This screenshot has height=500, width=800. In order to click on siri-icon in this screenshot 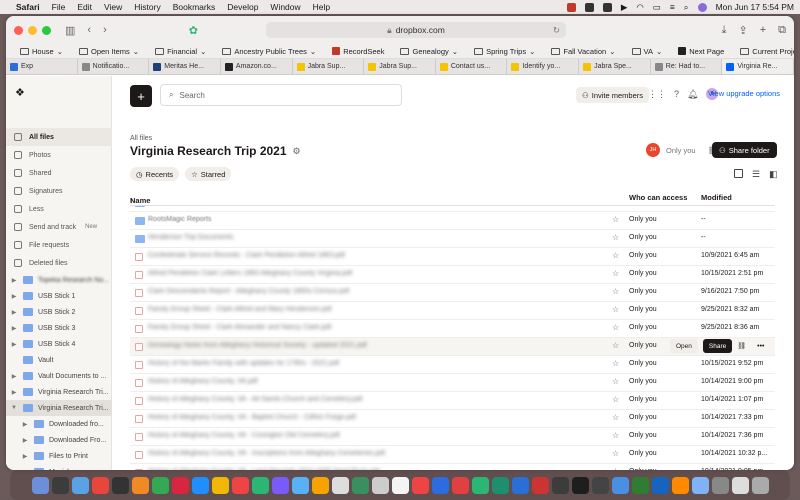, I will do `click(702, 7)`.